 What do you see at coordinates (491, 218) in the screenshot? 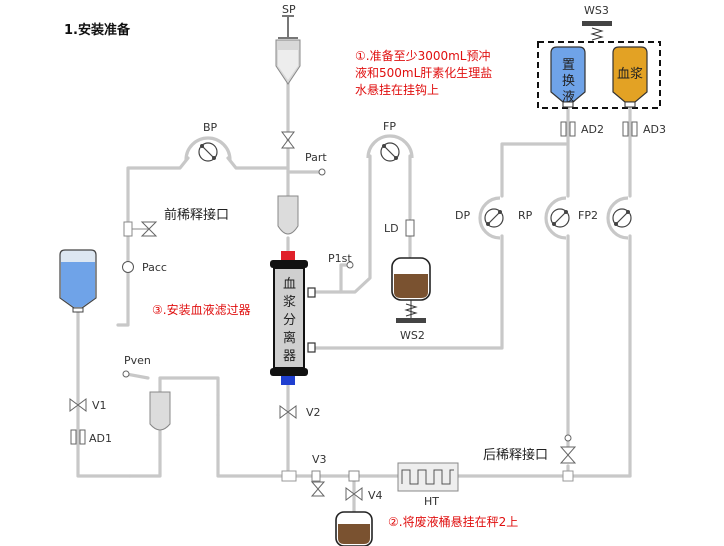
I see `dialysate-pump-dp` at bounding box center [491, 218].